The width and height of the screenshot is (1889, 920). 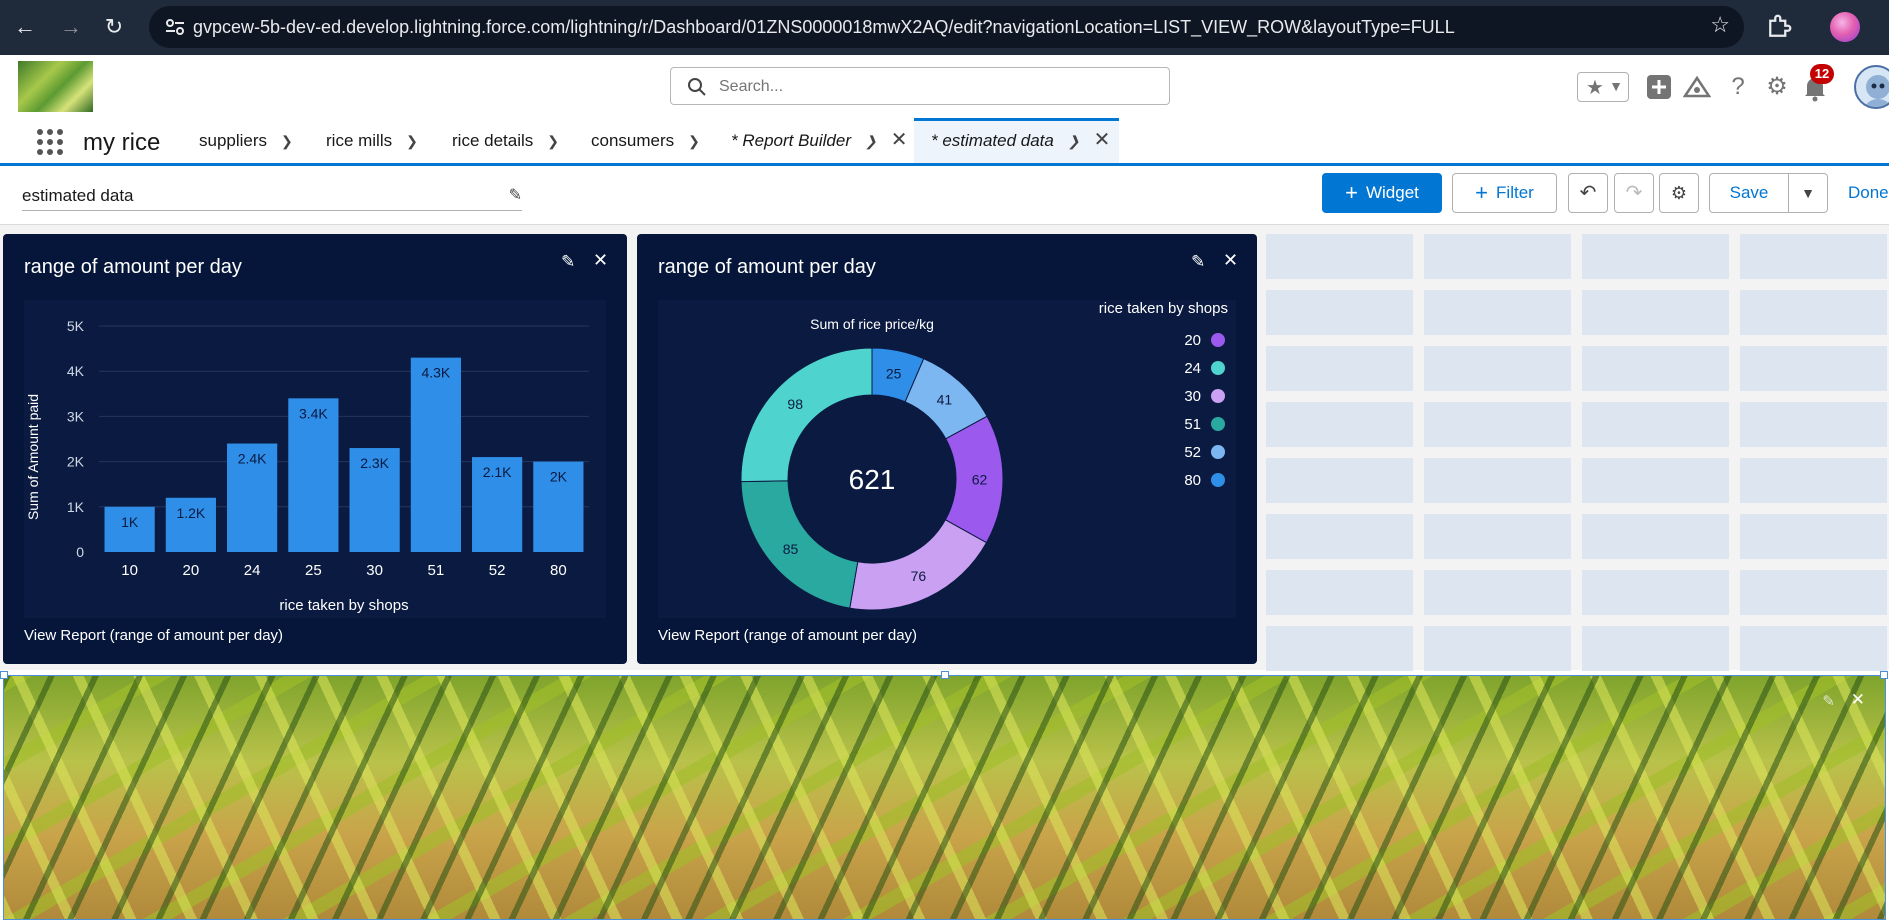 I want to click on trailhead-icon, so click(x=1697, y=87).